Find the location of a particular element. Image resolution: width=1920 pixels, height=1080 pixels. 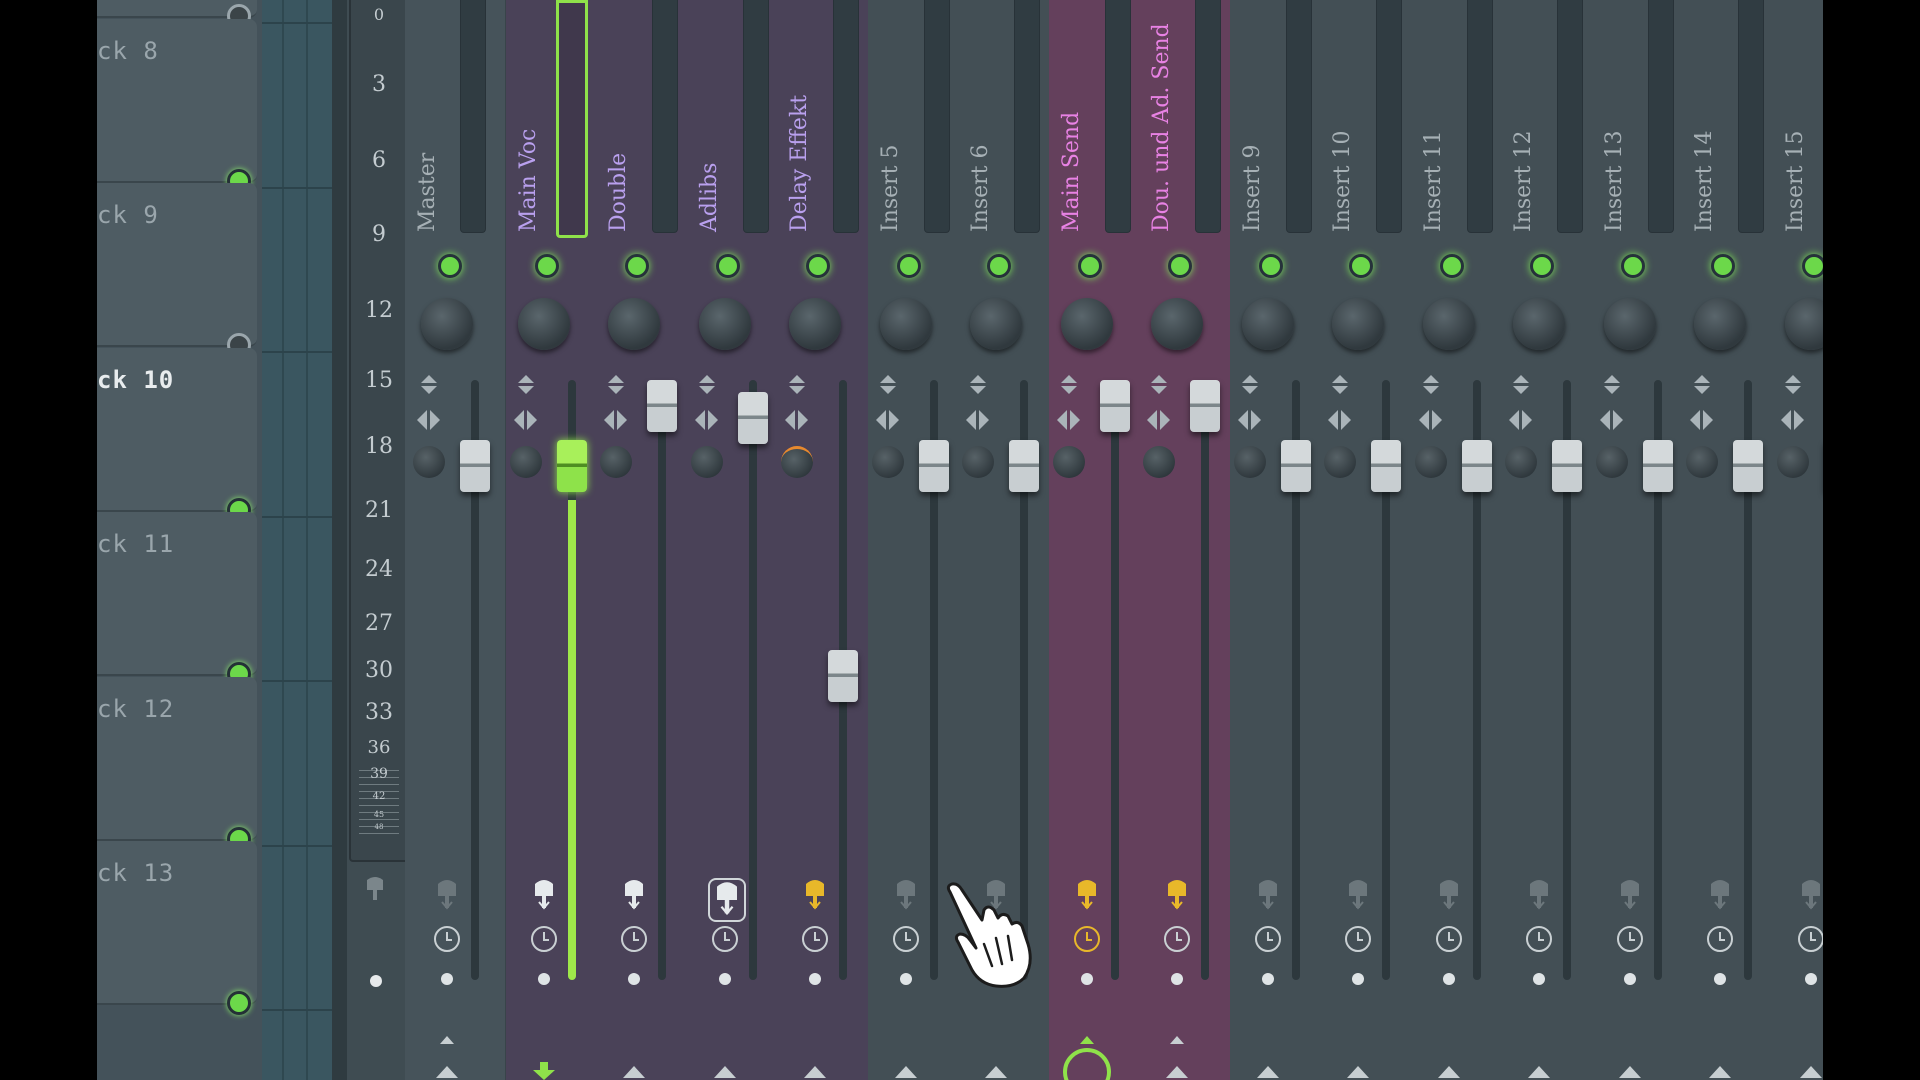

route-ring is located at coordinates (1086, 1064).